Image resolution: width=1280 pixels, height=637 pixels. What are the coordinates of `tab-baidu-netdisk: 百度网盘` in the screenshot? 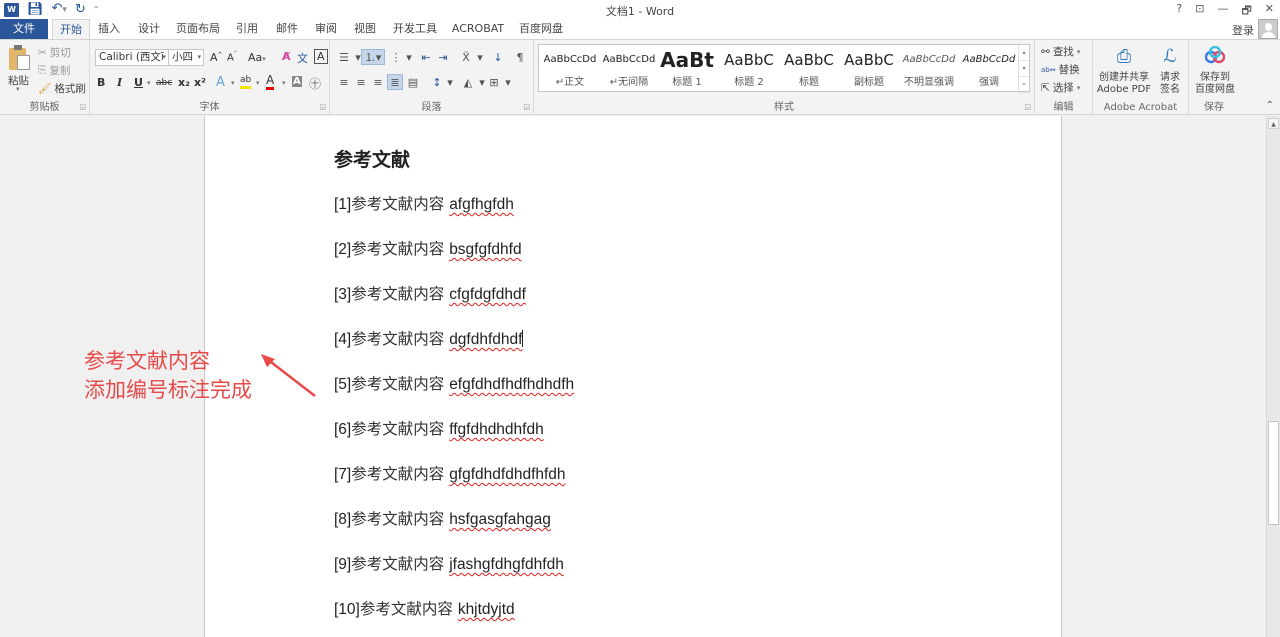 It's located at (541, 29).